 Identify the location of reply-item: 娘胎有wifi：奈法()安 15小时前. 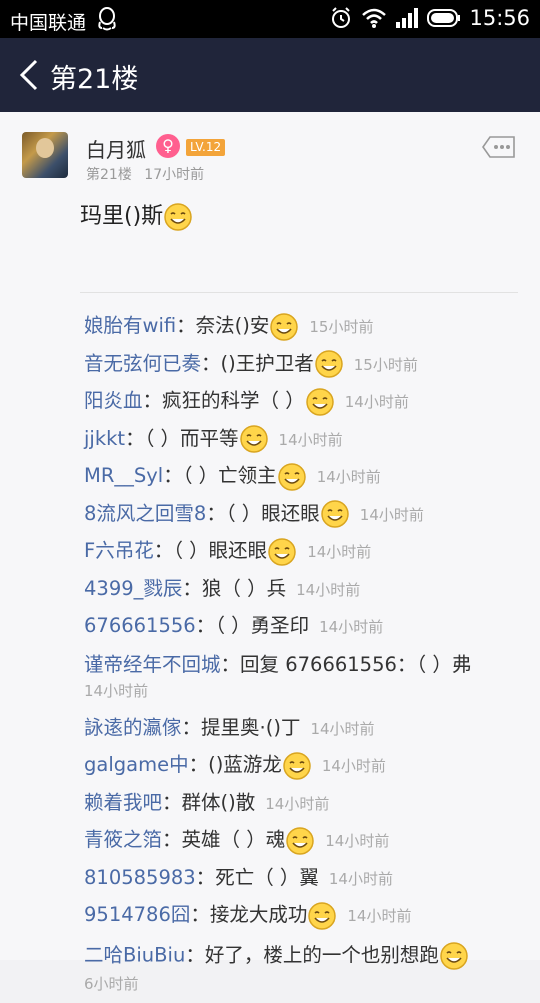
(299, 327).